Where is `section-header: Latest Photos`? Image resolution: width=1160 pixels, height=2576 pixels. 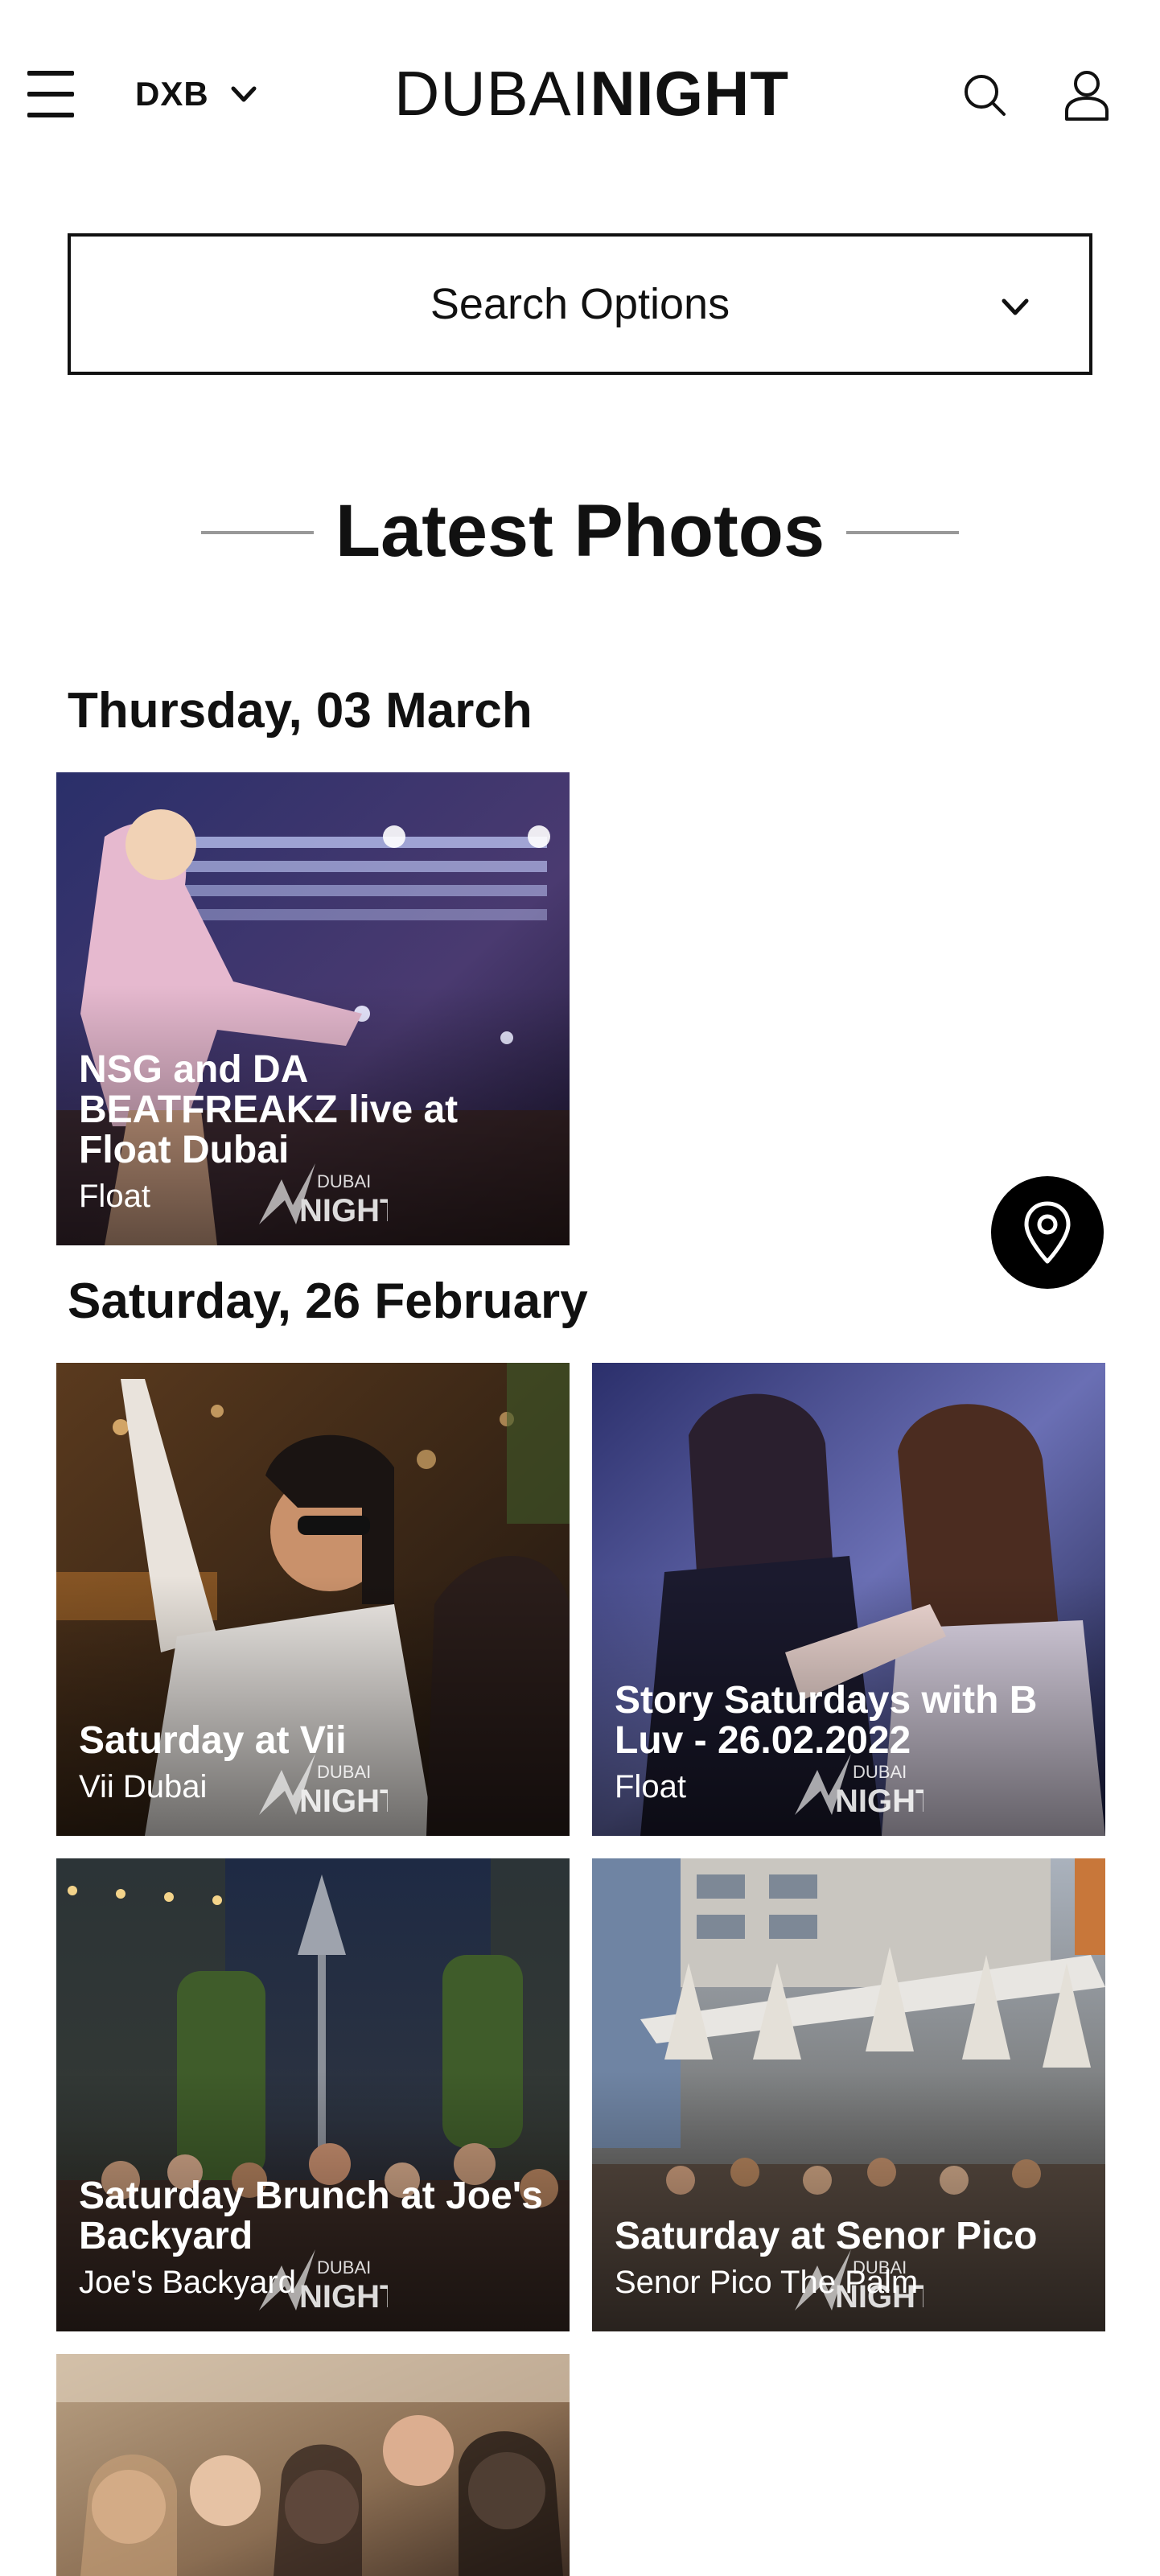 section-header: Latest Photos is located at coordinates (580, 531).